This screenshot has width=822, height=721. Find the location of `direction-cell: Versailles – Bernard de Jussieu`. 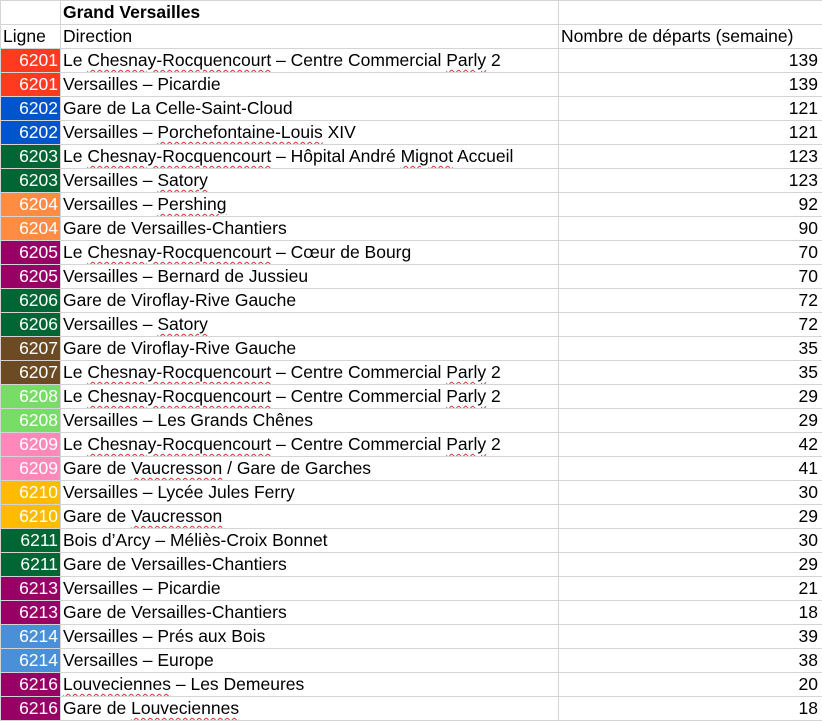

direction-cell: Versailles – Bernard de Jussieu is located at coordinates (309, 276).